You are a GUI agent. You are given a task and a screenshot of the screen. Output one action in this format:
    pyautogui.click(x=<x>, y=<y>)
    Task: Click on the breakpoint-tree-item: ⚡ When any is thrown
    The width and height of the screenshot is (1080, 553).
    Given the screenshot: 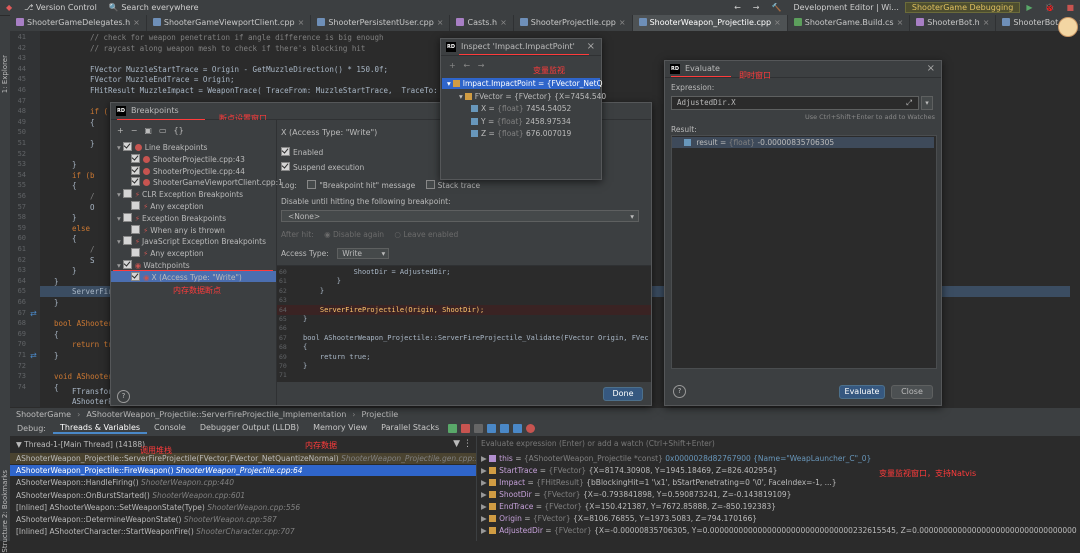 What is the action you would take?
    pyautogui.click(x=178, y=229)
    